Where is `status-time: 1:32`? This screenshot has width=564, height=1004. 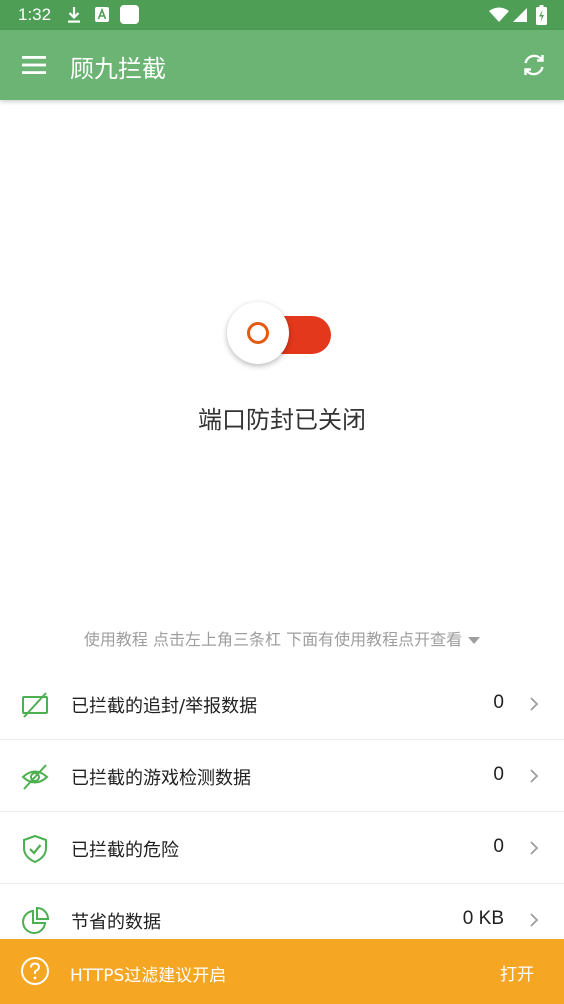
status-time: 1:32 is located at coordinates (35, 14).